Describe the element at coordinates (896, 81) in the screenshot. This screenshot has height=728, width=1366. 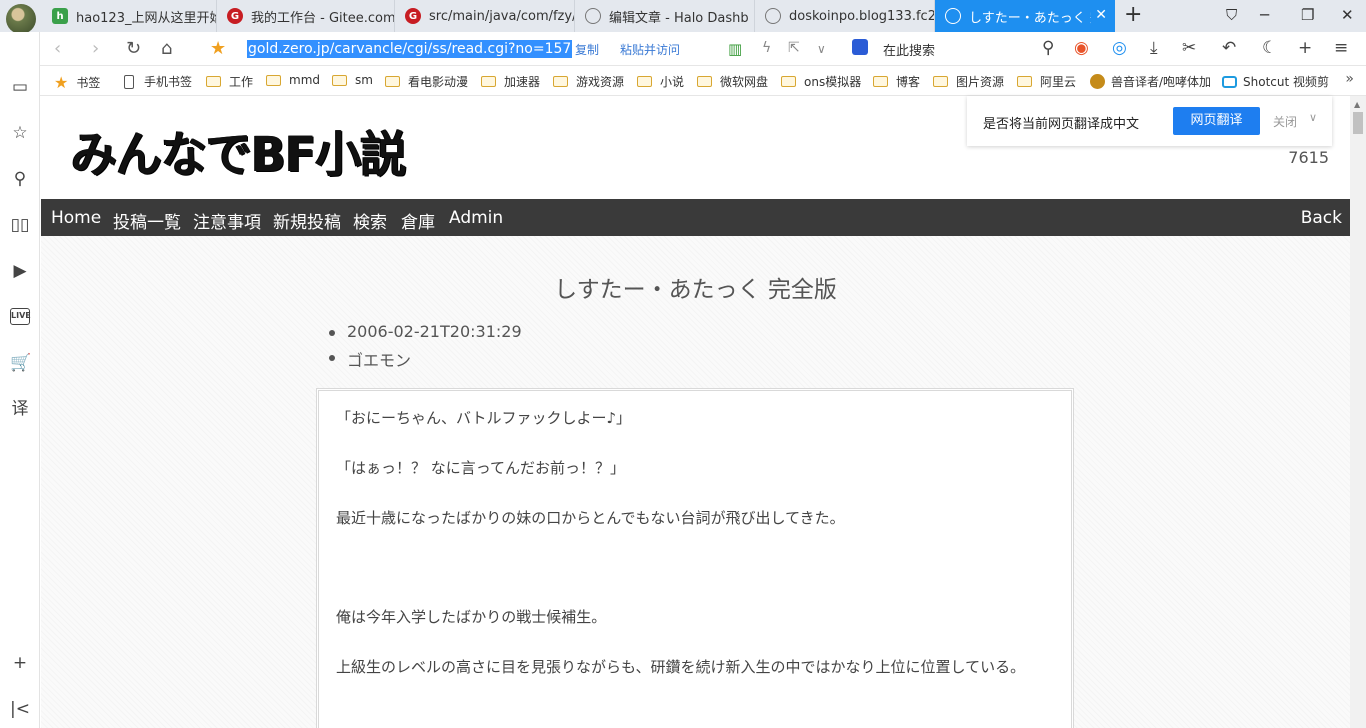
I see `bookmark-folder: 博客` at that location.